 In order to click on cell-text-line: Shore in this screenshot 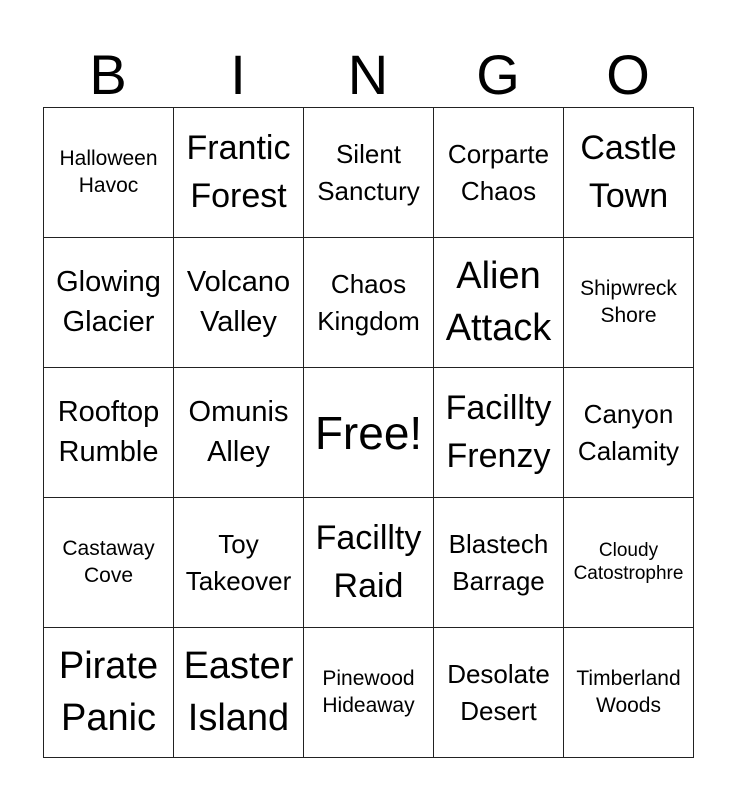, I will do `click(628, 315)`.